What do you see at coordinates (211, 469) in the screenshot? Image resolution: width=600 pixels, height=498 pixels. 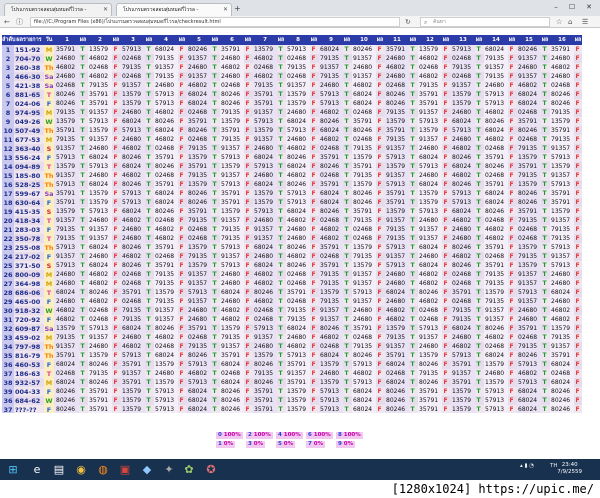 I see `app-icon-5: ✪` at bounding box center [211, 469].